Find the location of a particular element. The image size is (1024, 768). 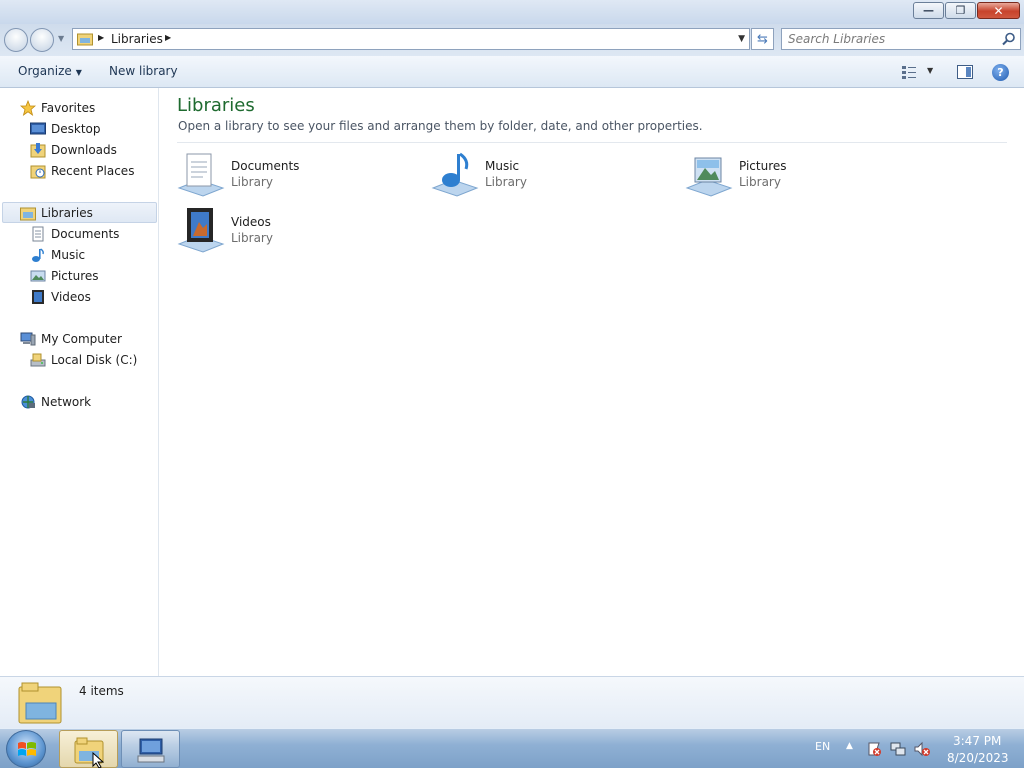

network-status-icon is located at coordinates (898, 749).